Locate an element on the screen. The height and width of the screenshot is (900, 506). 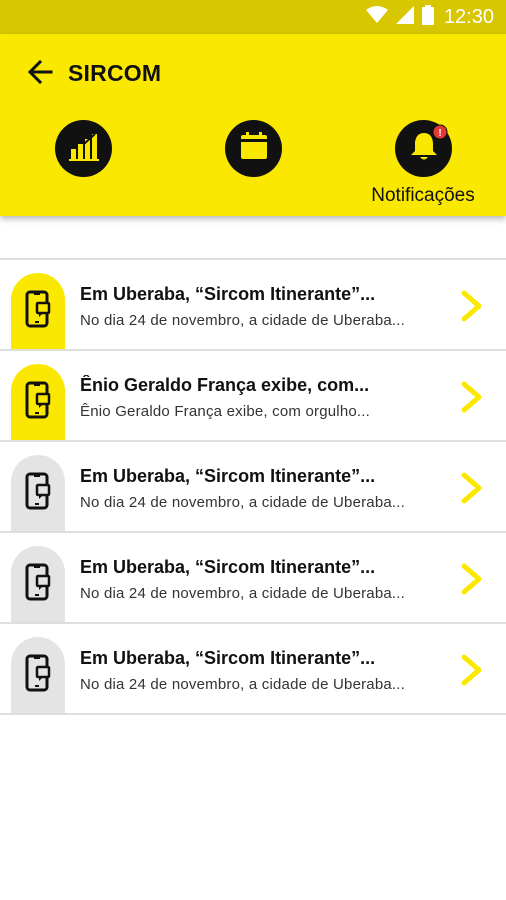
status-bar: 12:30 is located at coordinates (253, 17).